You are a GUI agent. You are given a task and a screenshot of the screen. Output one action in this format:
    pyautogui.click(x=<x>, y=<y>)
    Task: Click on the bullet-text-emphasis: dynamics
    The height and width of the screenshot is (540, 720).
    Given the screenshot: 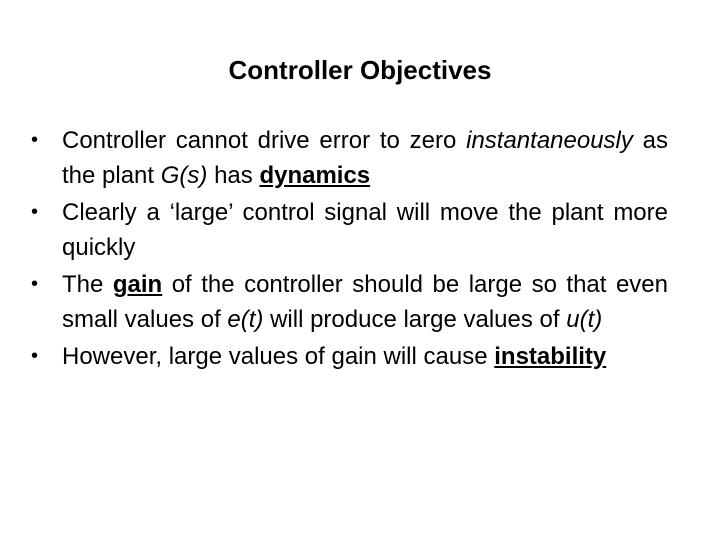 What is the action you would take?
    pyautogui.click(x=315, y=175)
    